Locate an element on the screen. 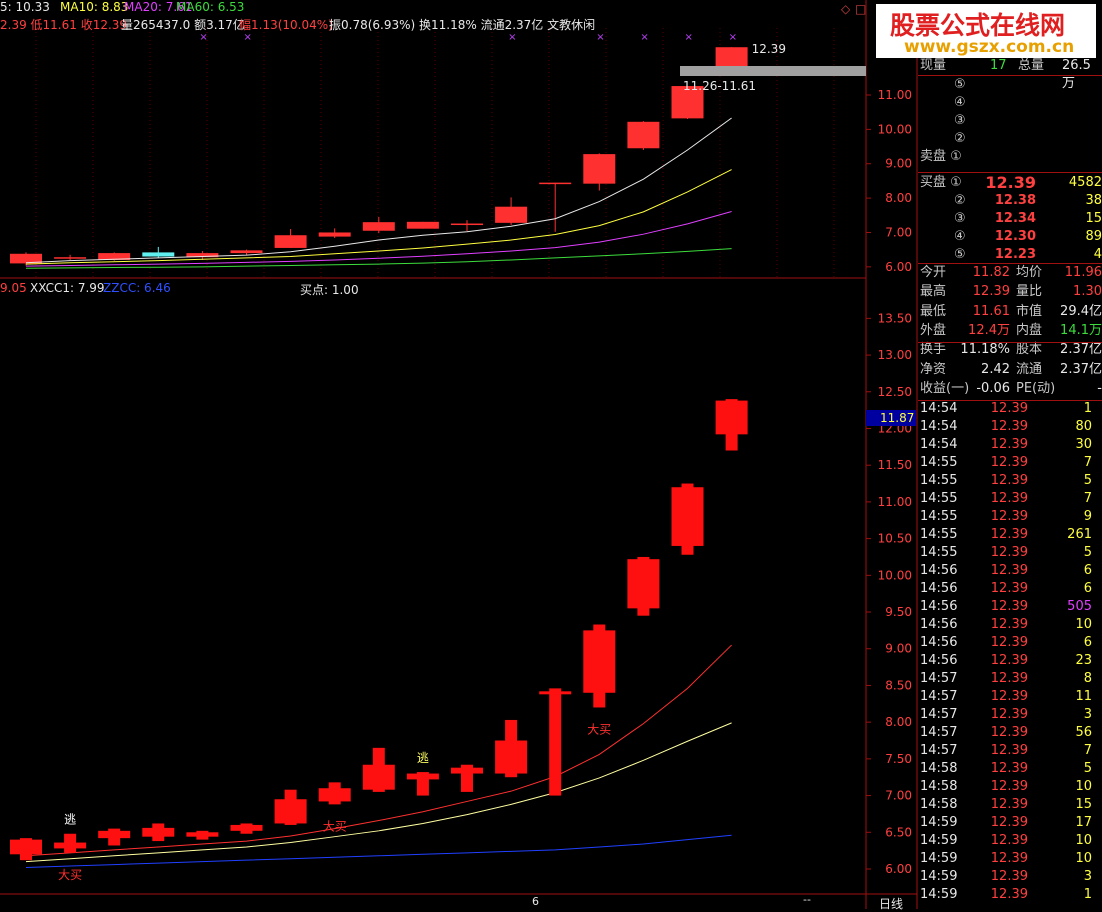 The width and height of the screenshot is (1102, 912). indicator-item-0: 9.05 is located at coordinates (13, 288).